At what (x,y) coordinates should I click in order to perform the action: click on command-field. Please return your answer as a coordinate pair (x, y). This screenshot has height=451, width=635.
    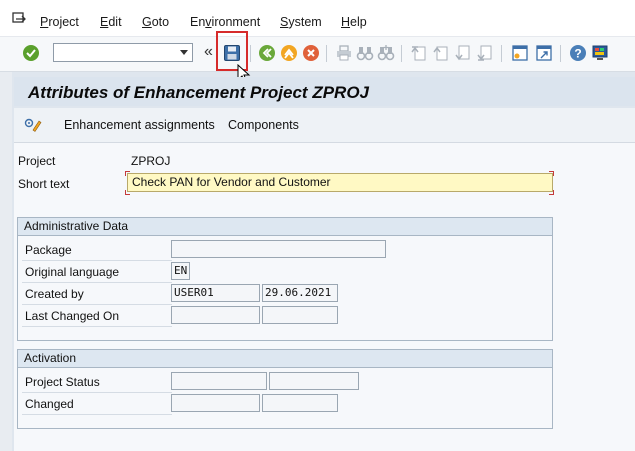
    Looking at the image, I should click on (123, 52).